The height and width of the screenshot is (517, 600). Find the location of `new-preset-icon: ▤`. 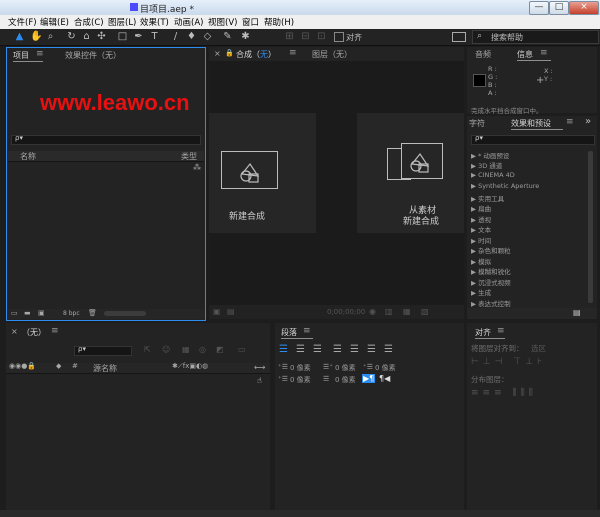

new-preset-icon: ▤ is located at coordinates (577, 312).